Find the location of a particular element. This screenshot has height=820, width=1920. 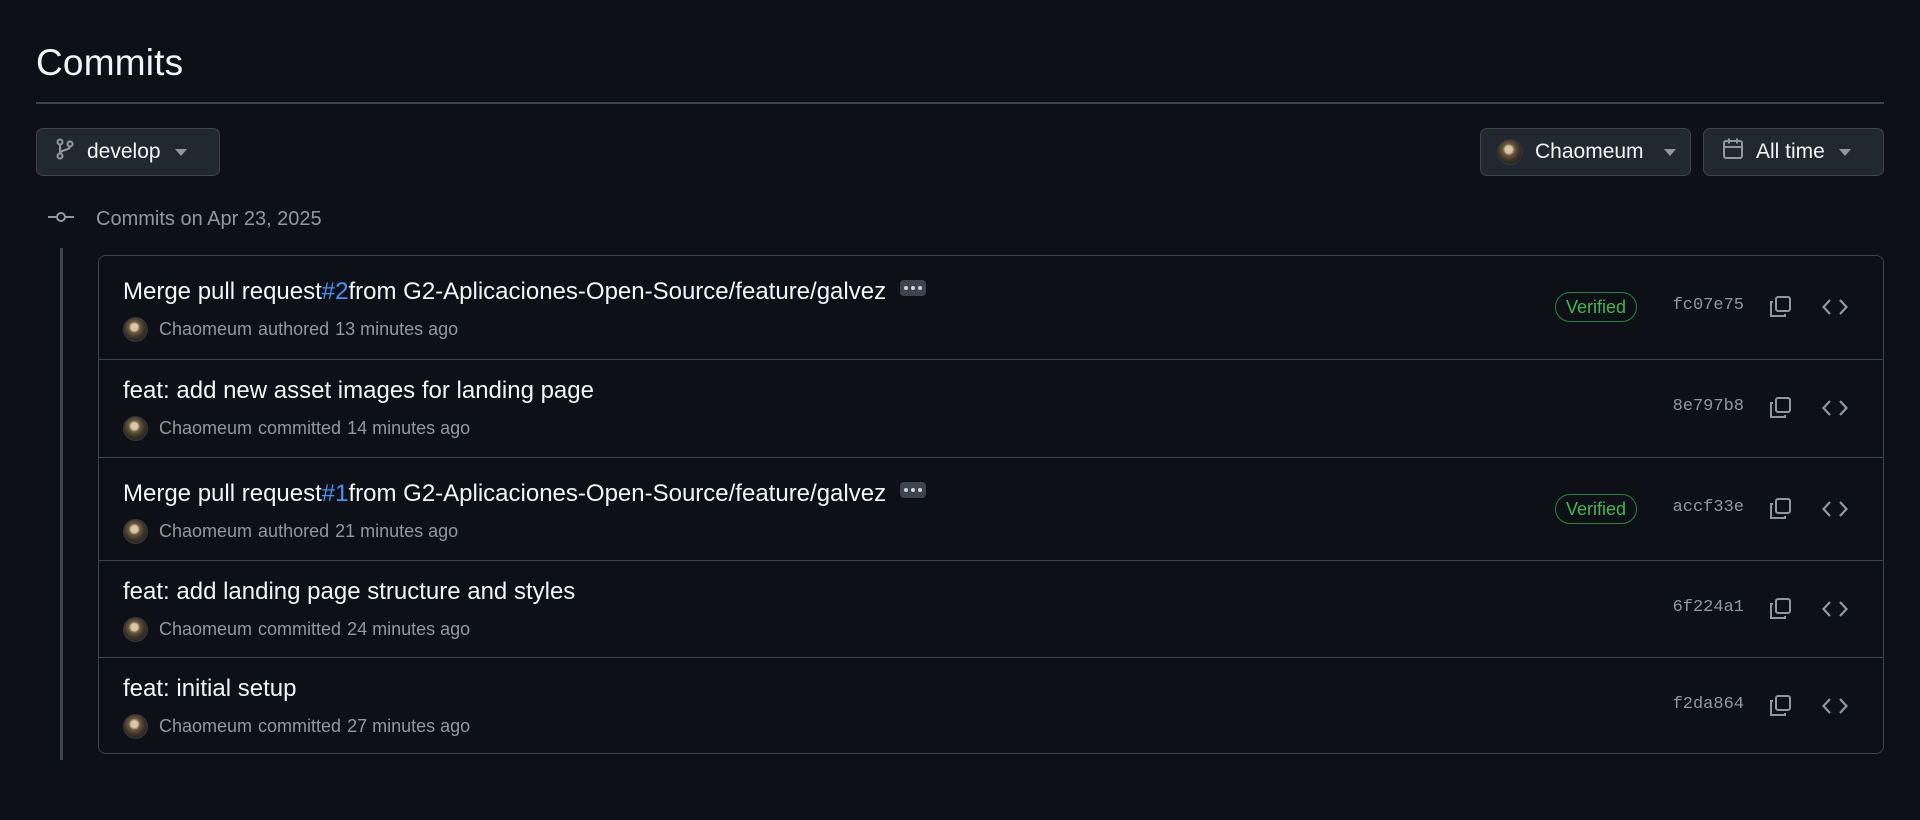

author-filter-label: Chaomeum is located at coordinates (1589, 151).